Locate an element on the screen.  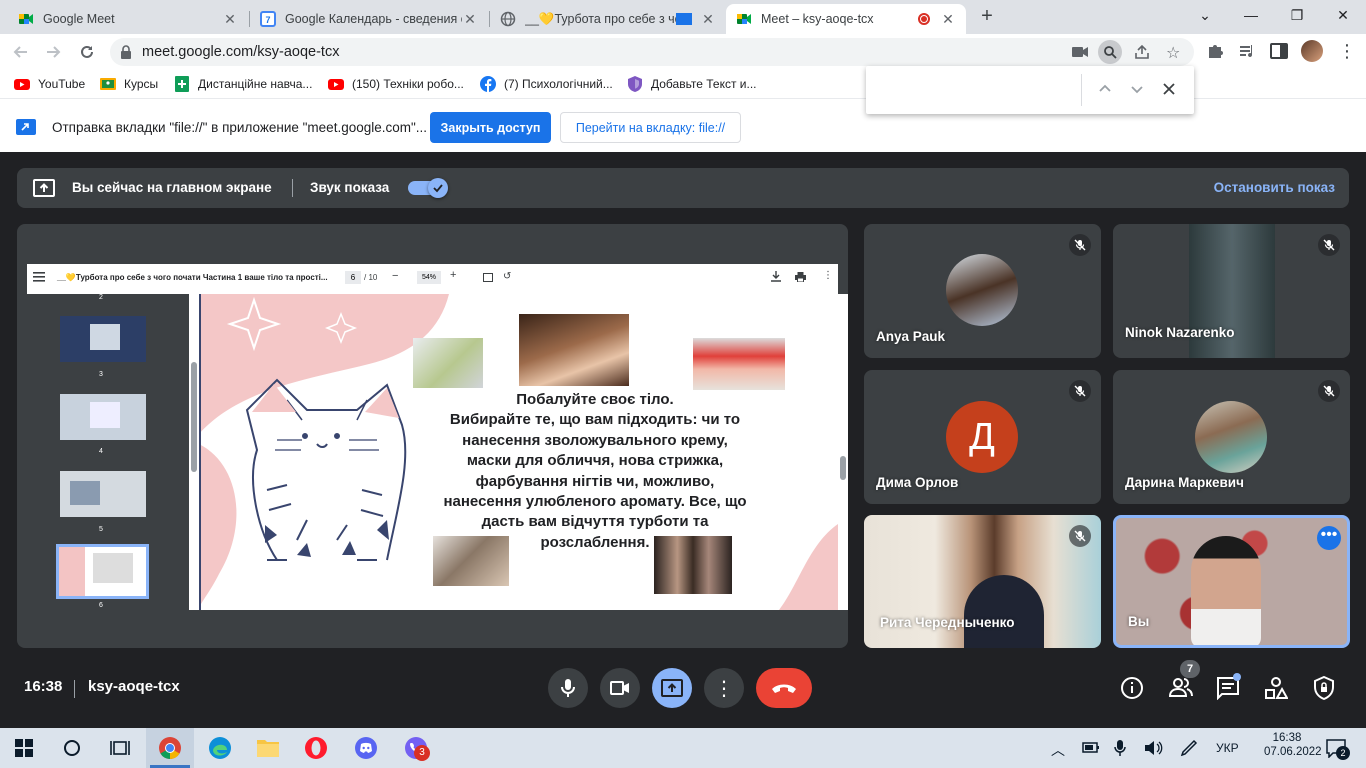
browser-menu-kebab-icon: ⋮ is located at coordinates (1347, 51).